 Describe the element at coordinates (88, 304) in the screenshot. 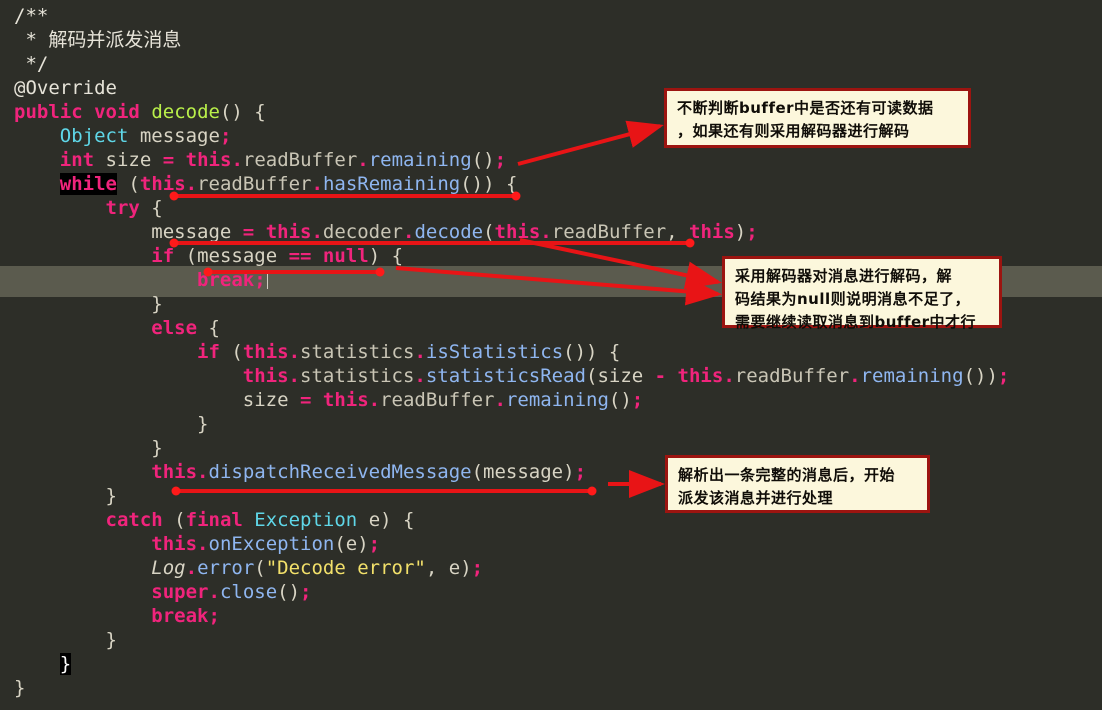

I see `code-line-13: }` at that location.